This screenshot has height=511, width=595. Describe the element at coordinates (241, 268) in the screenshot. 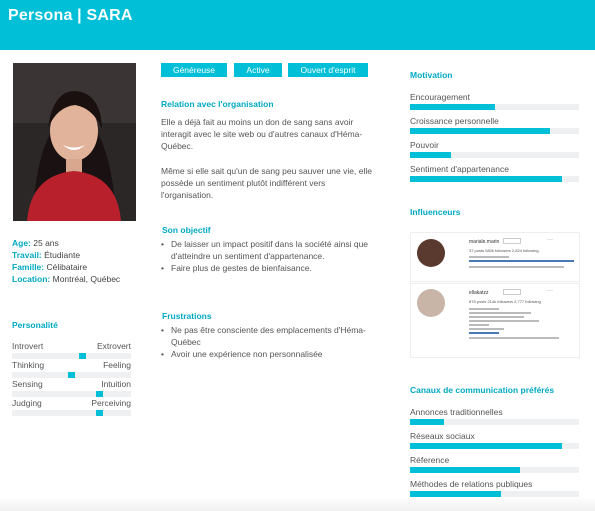

I see `text-line: Faire plus de gestes de bienfaisance.` at that location.